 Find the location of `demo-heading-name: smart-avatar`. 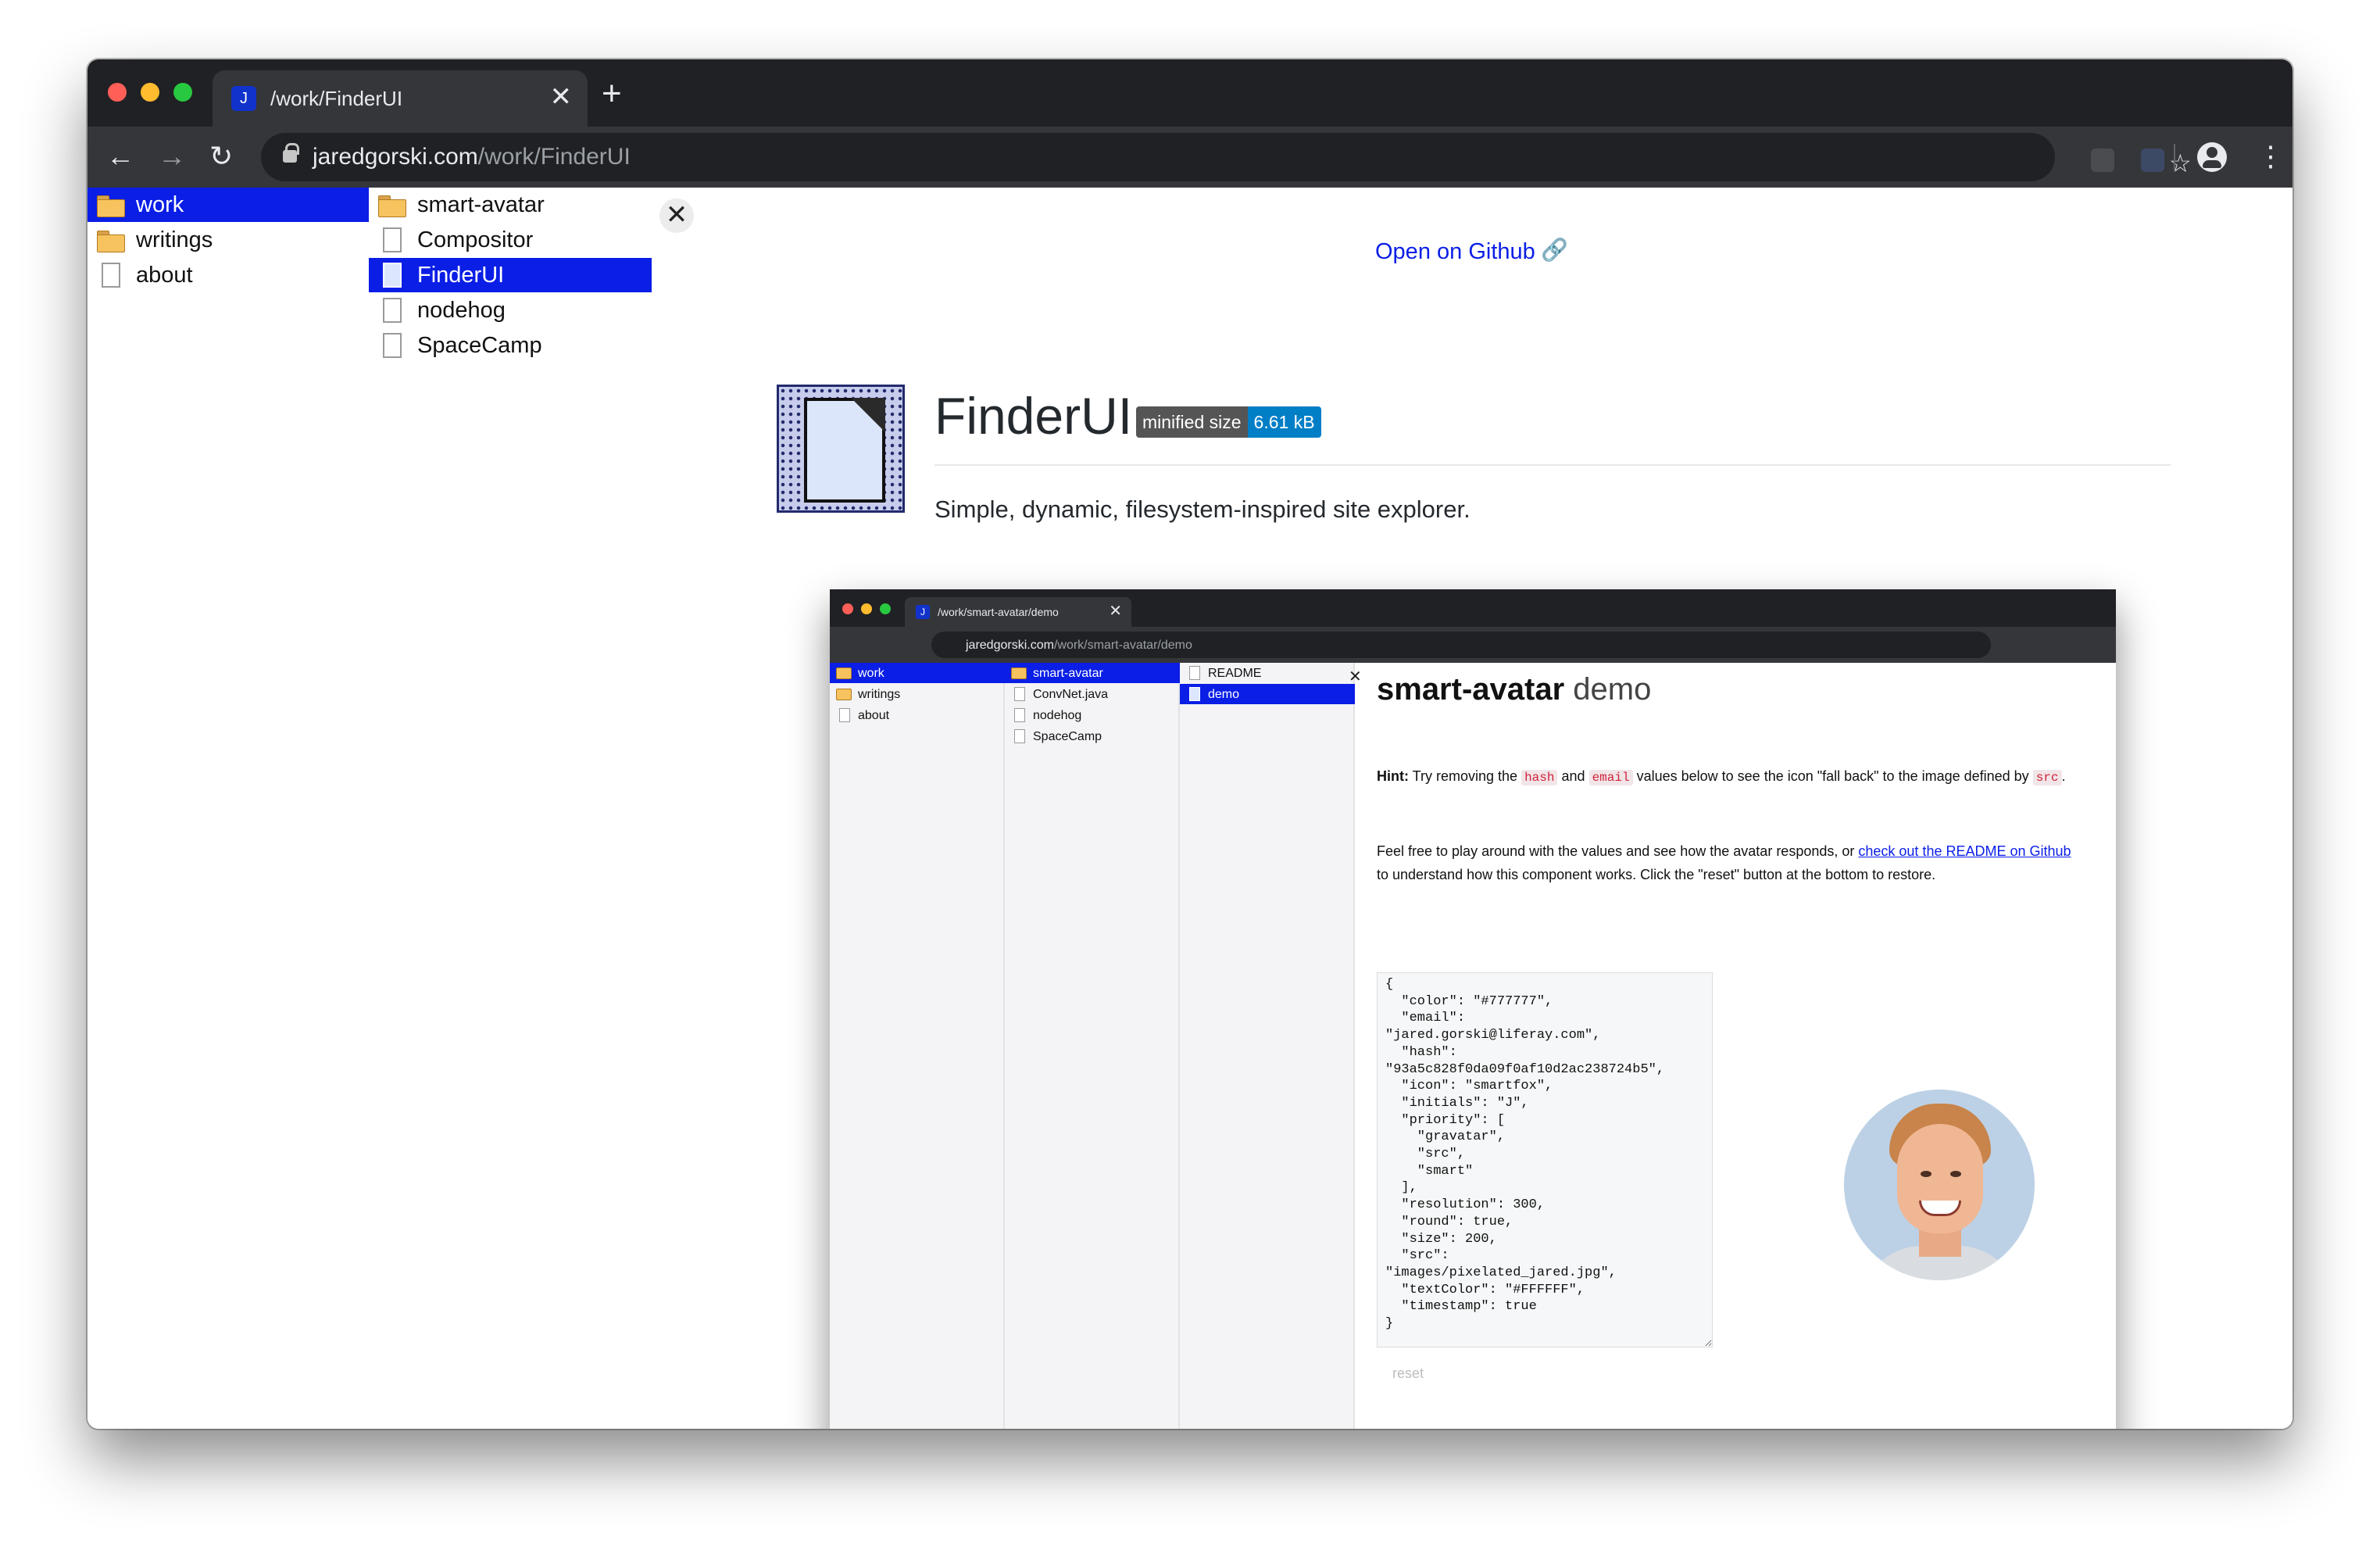

demo-heading-name: smart-avatar is located at coordinates (1471, 689).